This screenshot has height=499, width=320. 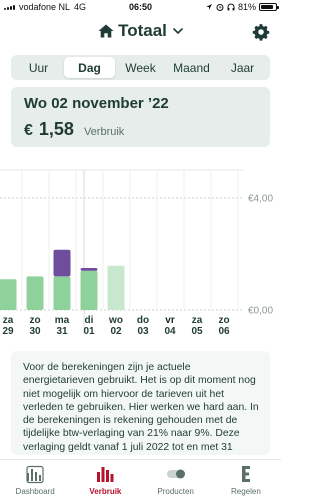 What do you see at coordinates (175, 491) in the screenshot?
I see `nav-label-producten: Producten` at bounding box center [175, 491].